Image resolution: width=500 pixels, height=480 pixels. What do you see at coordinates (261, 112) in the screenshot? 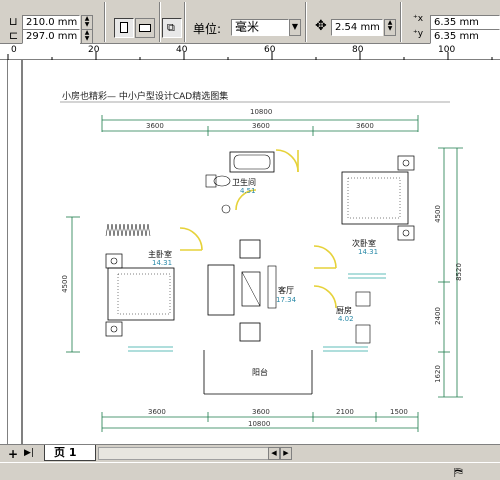
I see `dim-top-total: 10800` at bounding box center [261, 112].